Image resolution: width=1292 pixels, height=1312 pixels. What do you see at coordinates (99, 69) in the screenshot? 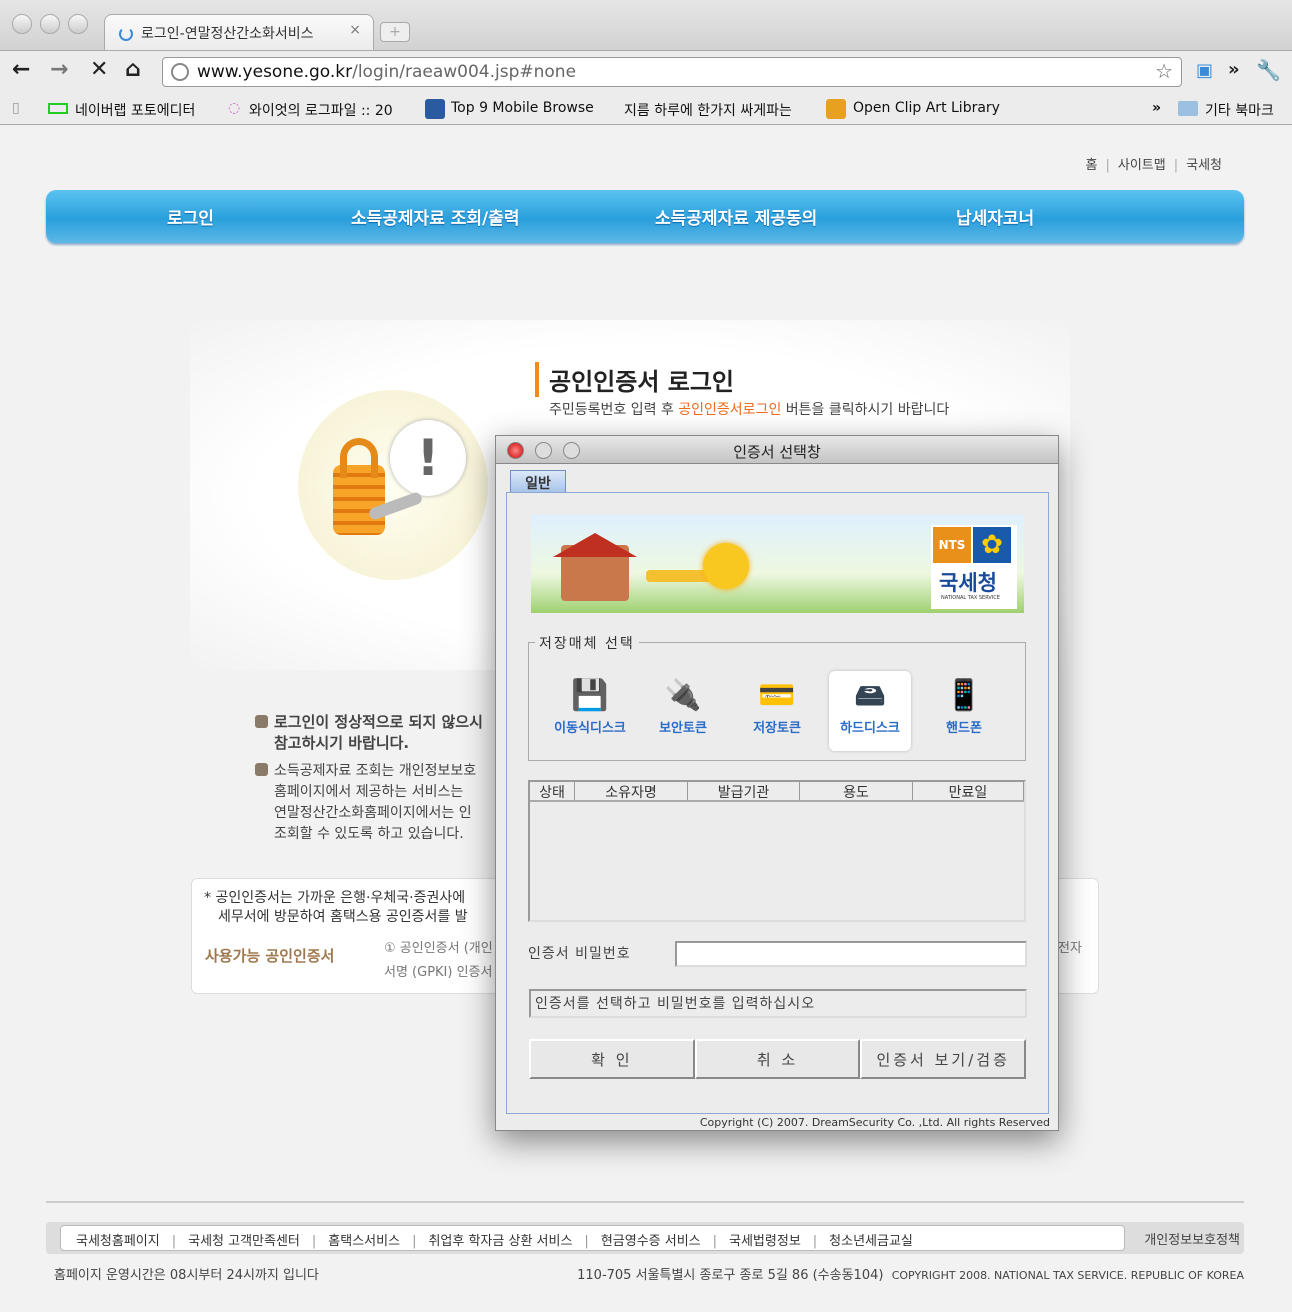
I see `stop-icon: ✕` at bounding box center [99, 69].